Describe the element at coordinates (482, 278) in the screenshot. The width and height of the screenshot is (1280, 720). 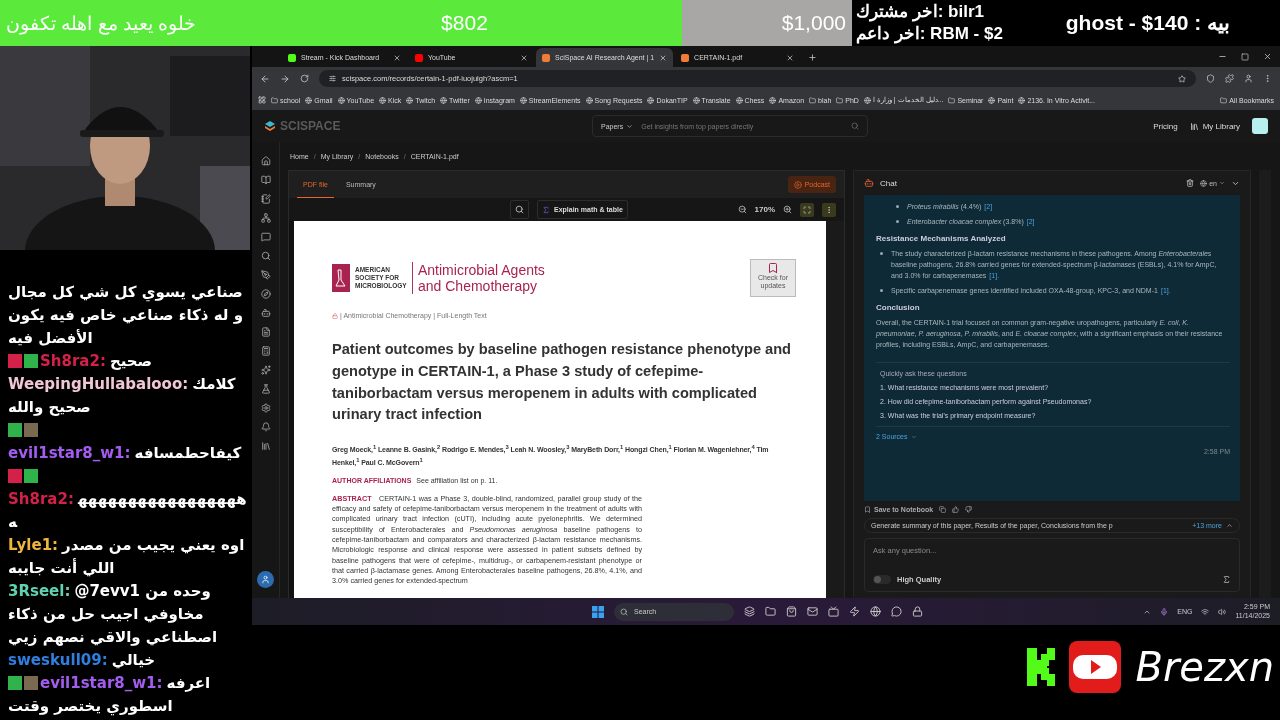
I see `journal-name: Antimicrobial Agents and Chemotherapy` at that location.